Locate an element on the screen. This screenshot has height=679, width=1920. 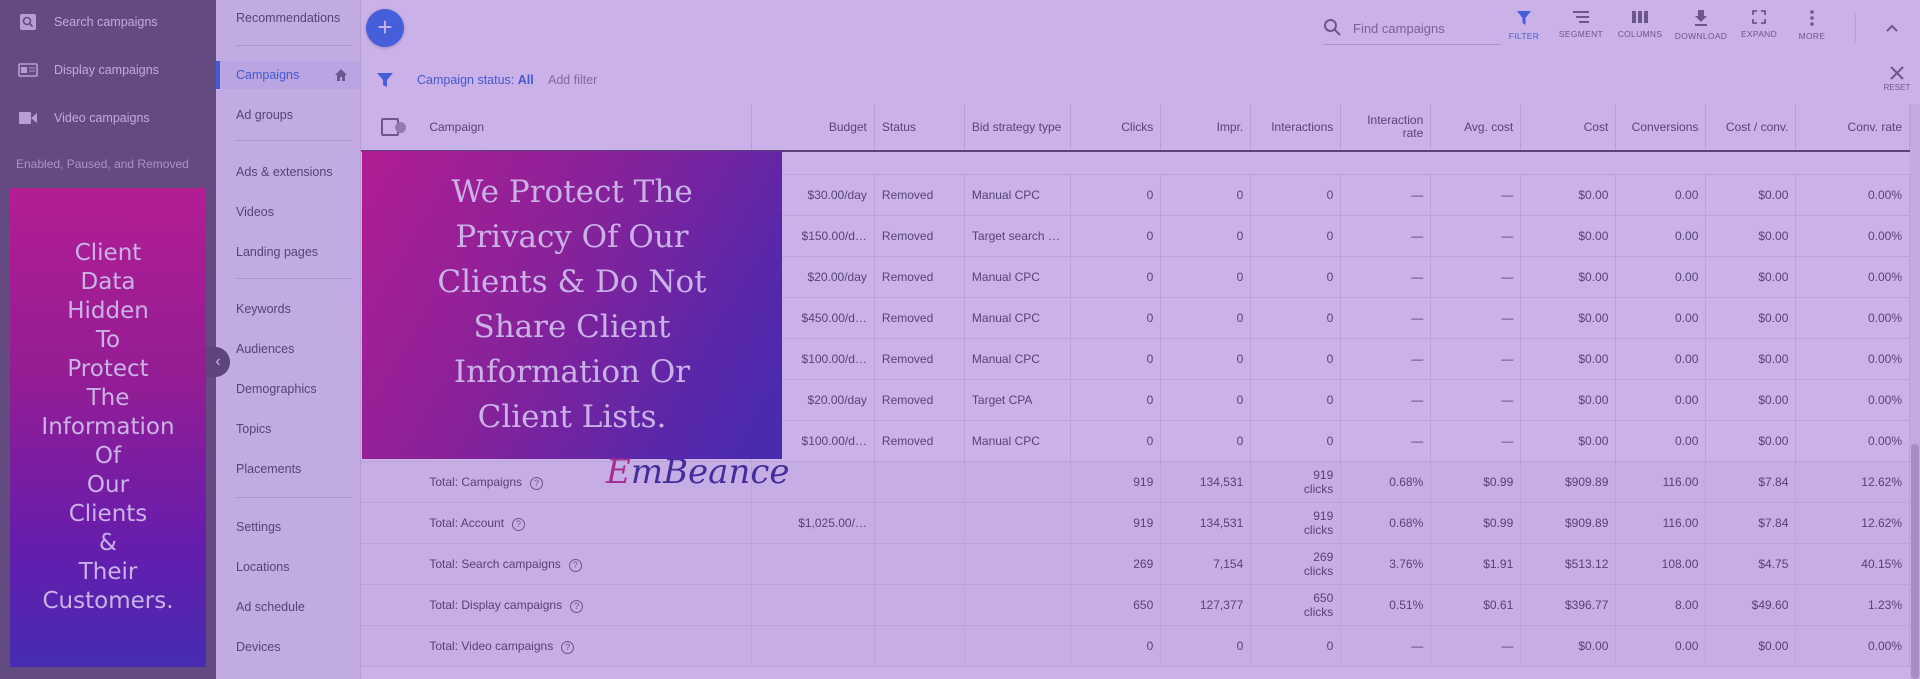
campaign-status-filter: Campaign status: All is located at coordinates (475, 80).